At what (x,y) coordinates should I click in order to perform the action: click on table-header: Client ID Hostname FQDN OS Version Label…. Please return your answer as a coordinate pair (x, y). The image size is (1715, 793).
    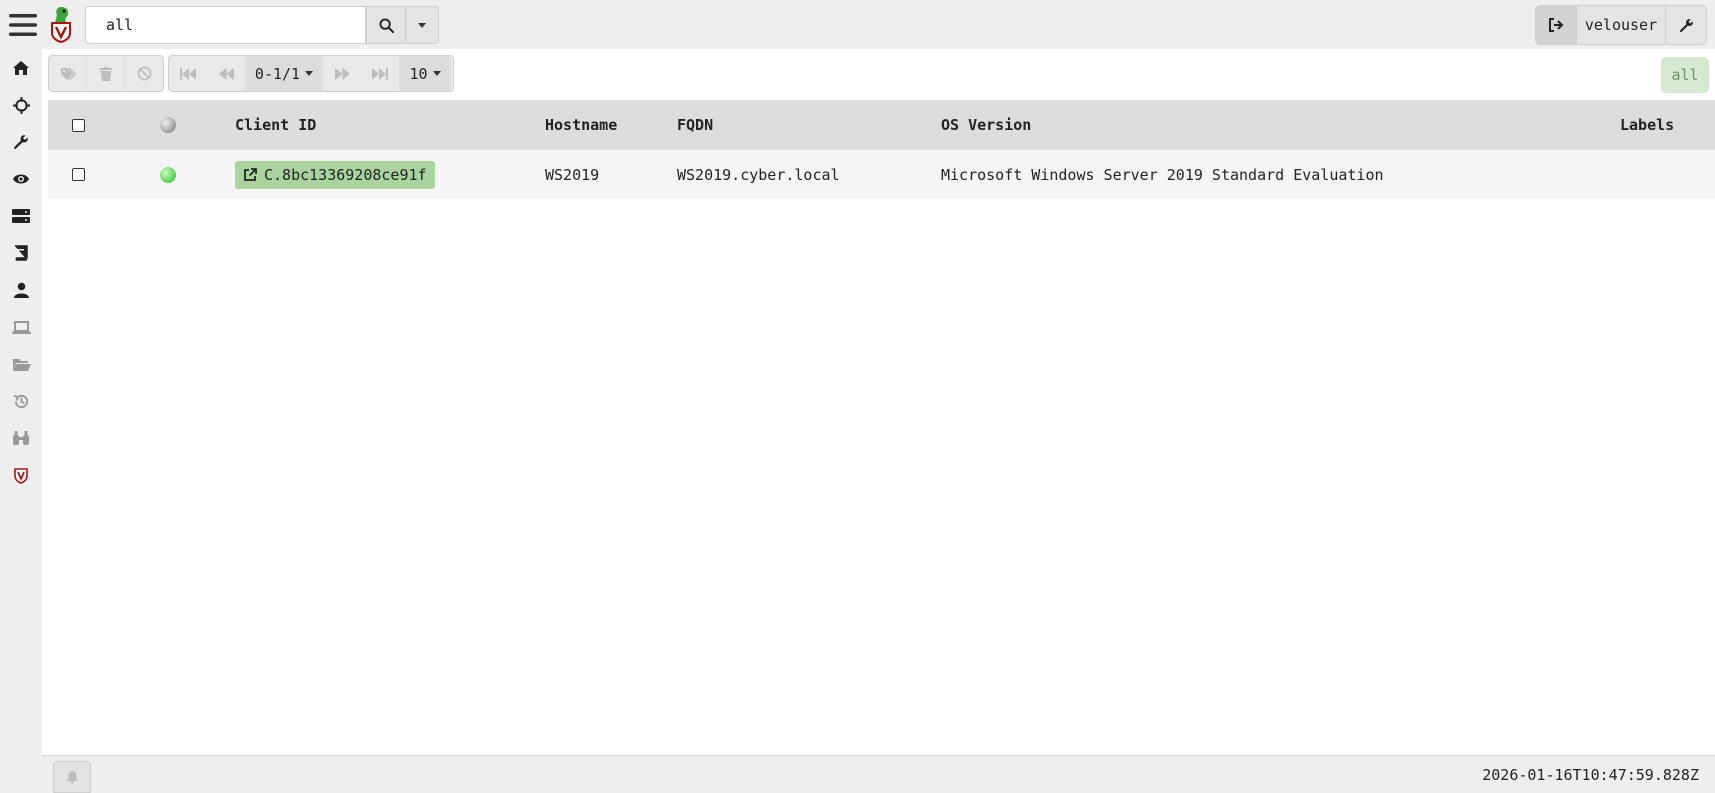
    Looking at the image, I should click on (881, 125).